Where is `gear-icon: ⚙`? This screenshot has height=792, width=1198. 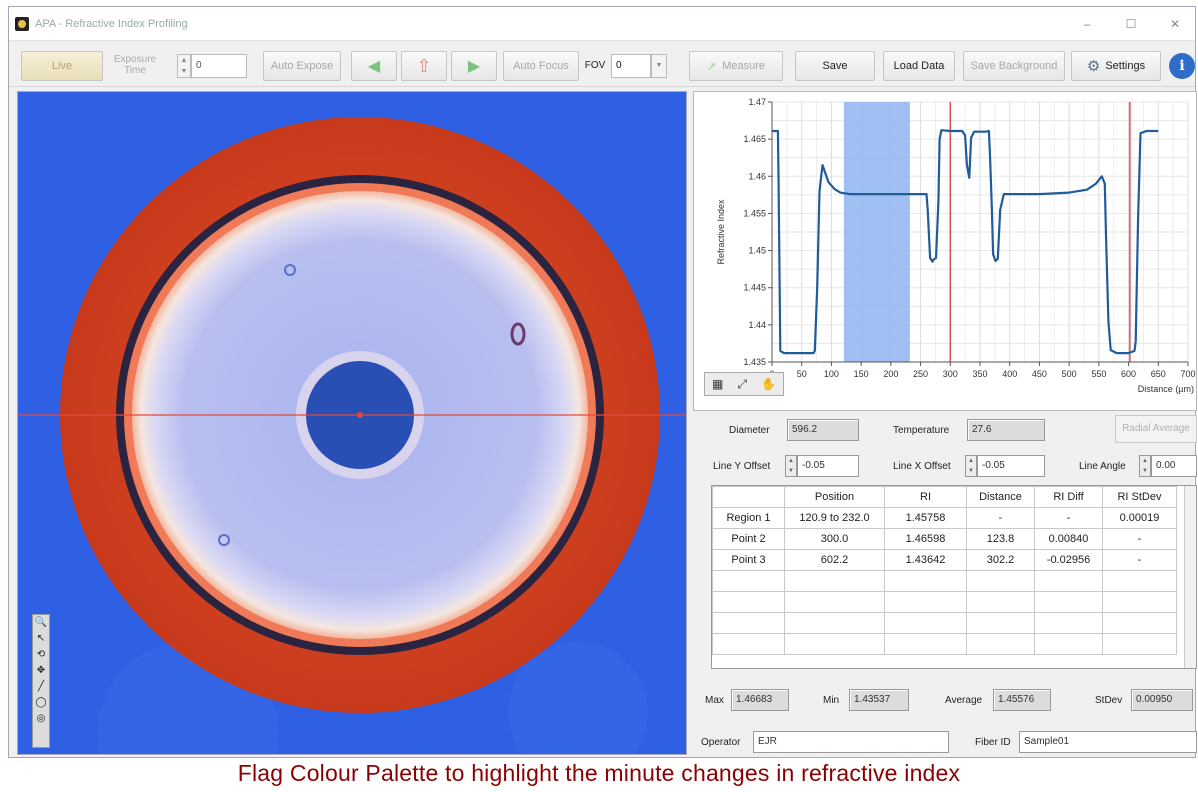 gear-icon: ⚙ is located at coordinates (1093, 66).